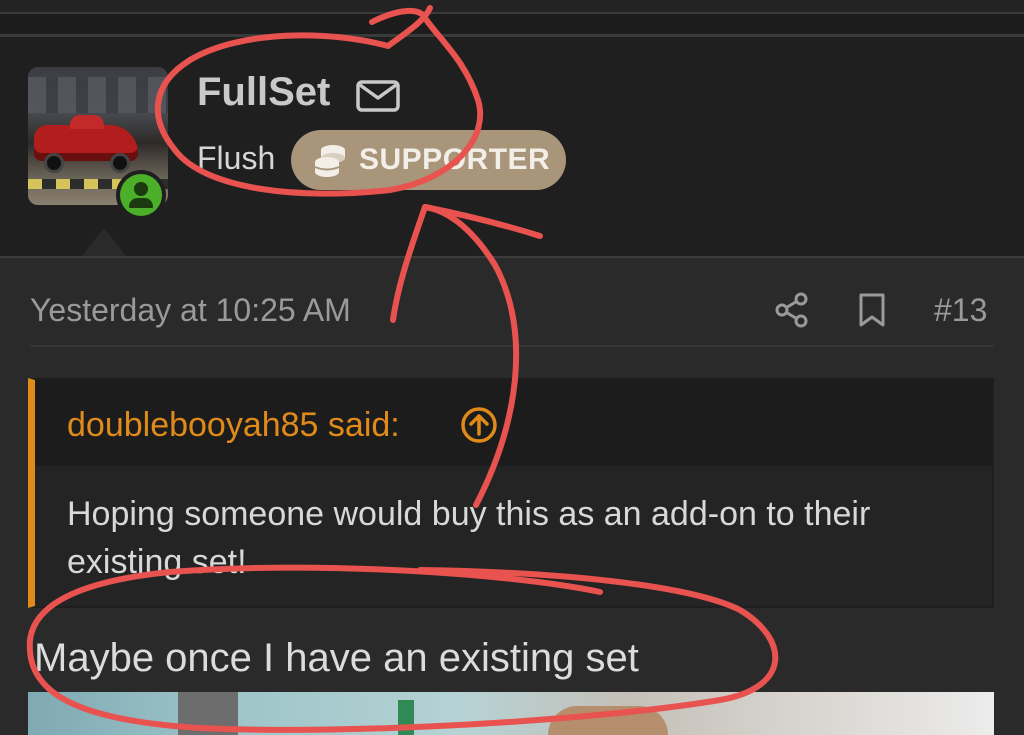 The image size is (1024, 735). Describe the element at coordinates (190, 310) in the screenshot. I see `post-timestamp: Yesterday at 10:25 AM` at that location.